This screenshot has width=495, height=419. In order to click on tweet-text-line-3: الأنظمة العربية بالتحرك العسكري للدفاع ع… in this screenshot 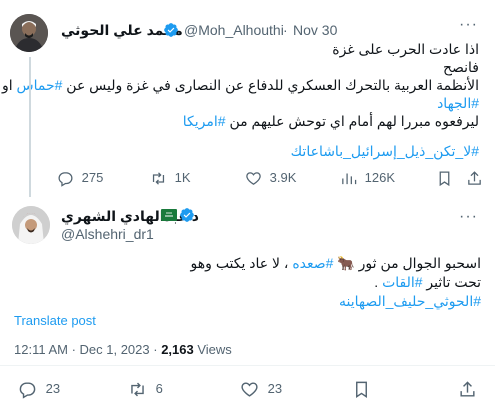, I will do `click(240, 85)`.